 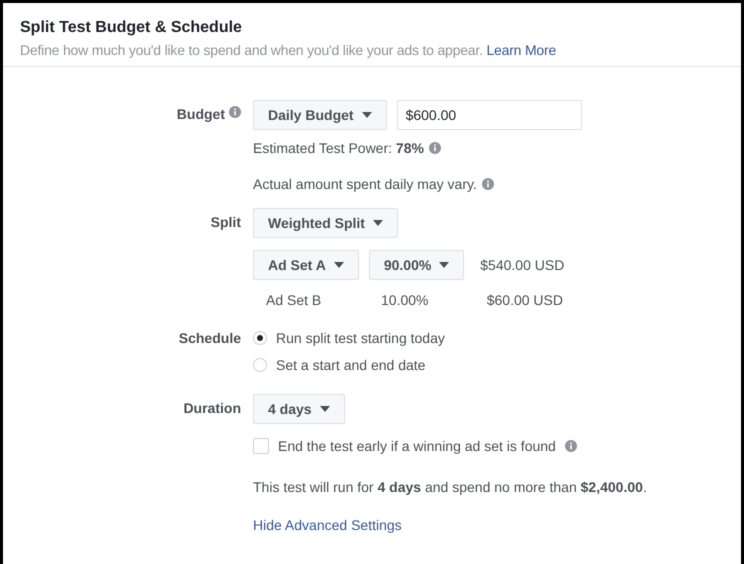 What do you see at coordinates (294, 300) in the screenshot?
I see `ad-set-name: Ad Set B` at bounding box center [294, 300].